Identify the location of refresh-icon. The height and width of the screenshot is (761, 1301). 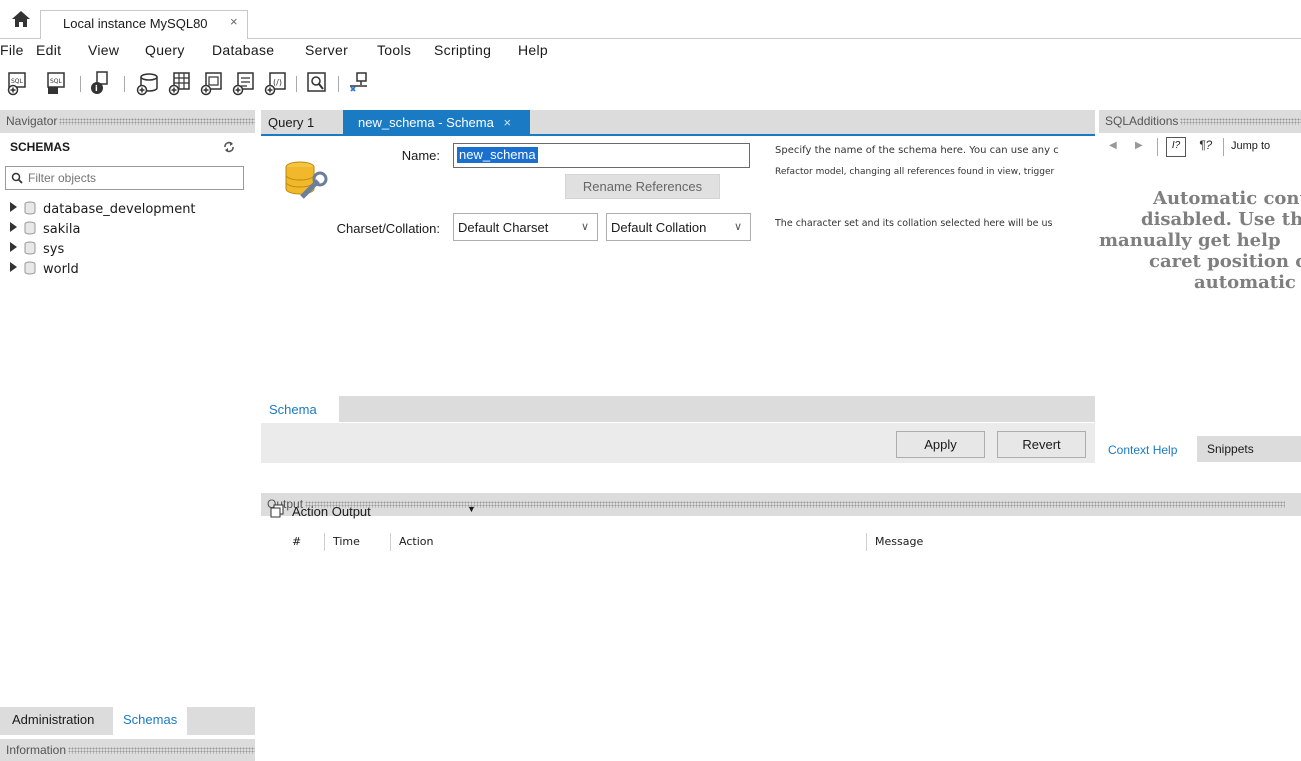
(229, 147).